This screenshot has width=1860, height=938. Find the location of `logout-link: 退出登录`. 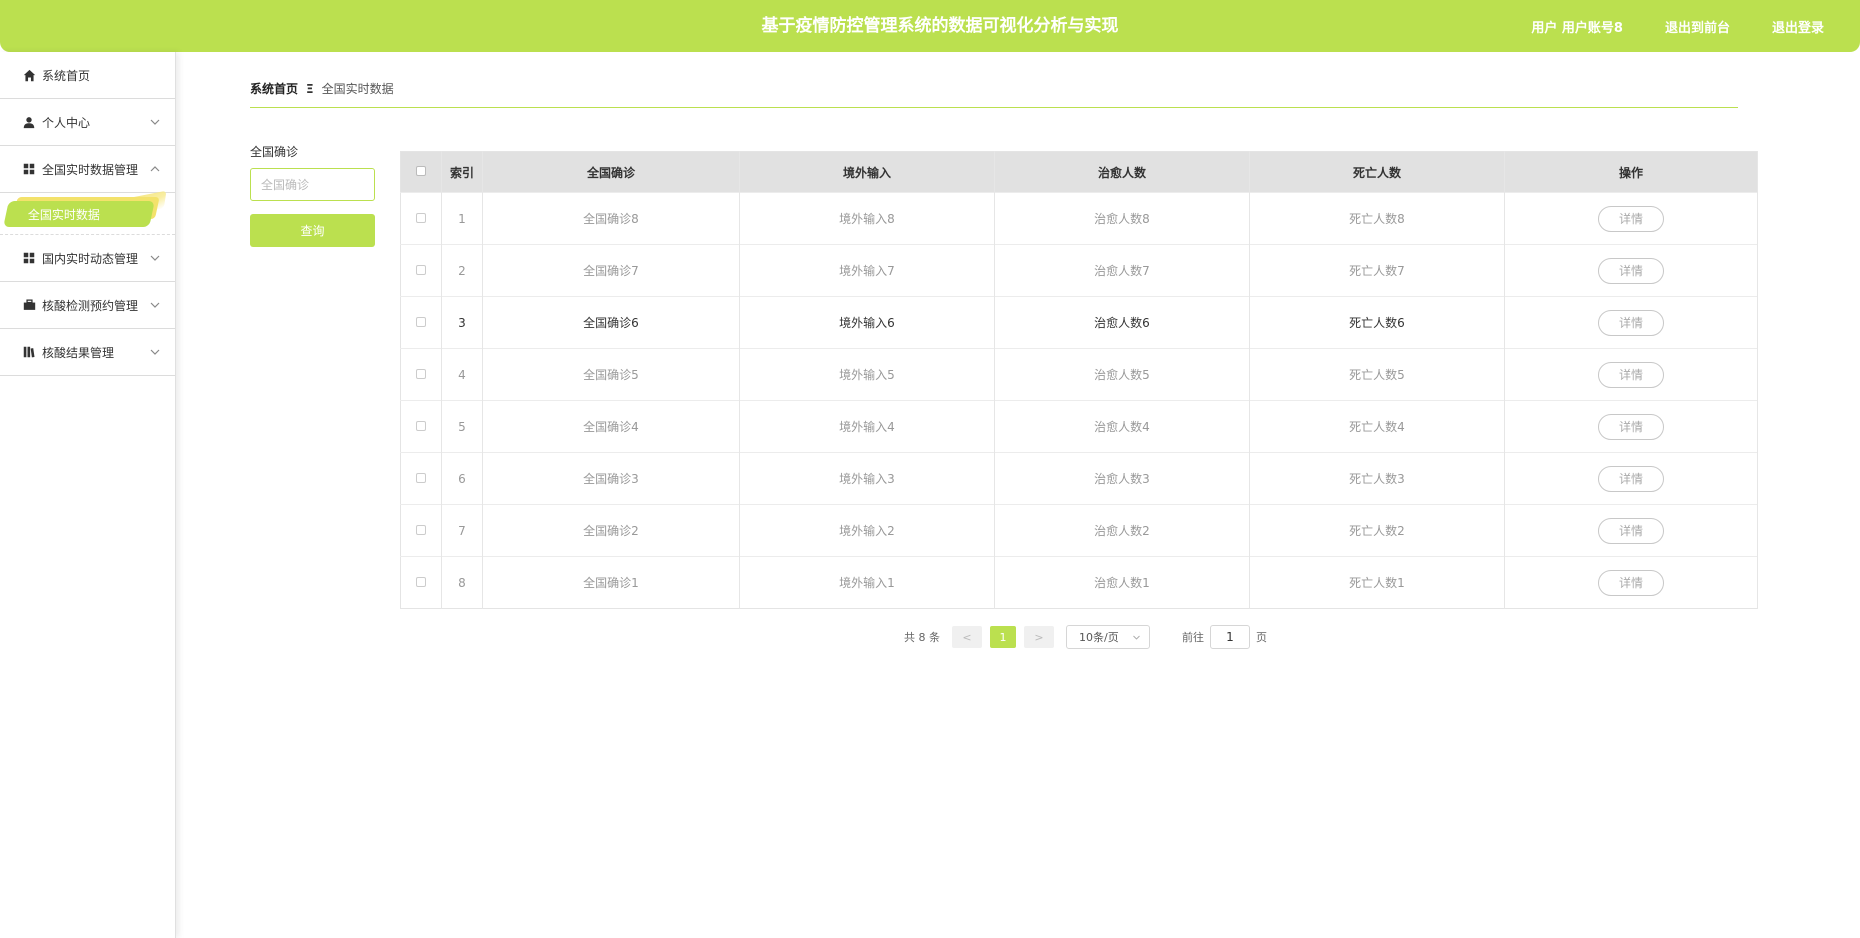

logout-link: 退出登录 is located at coordinates (1798, 26).